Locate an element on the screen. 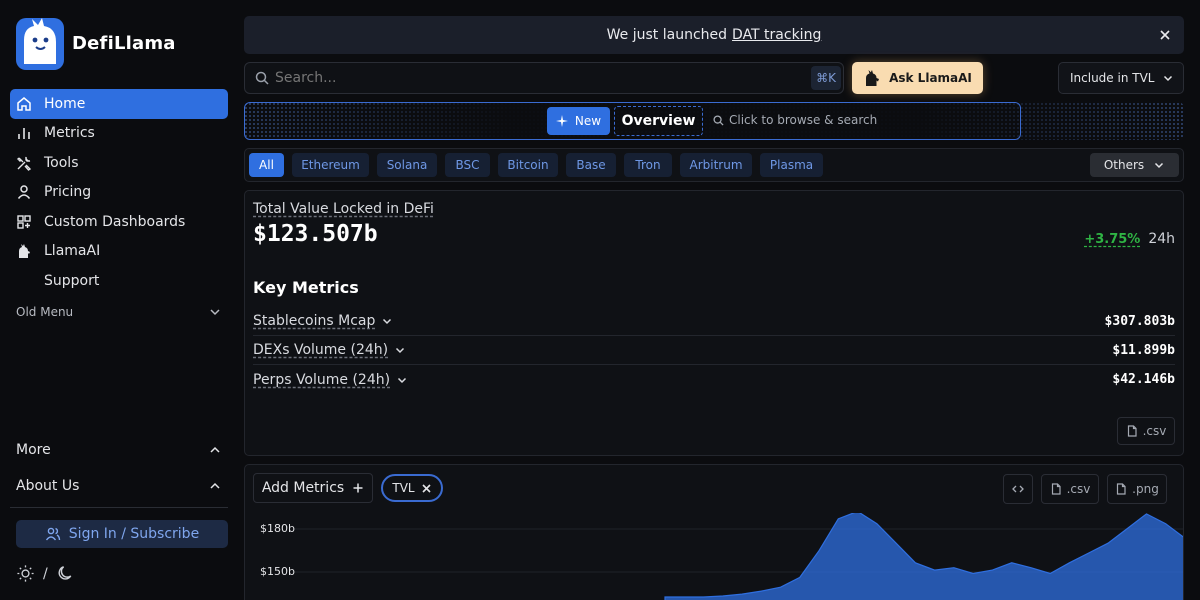  sidebar-item-label: Support is located at coordinates (72, 280).